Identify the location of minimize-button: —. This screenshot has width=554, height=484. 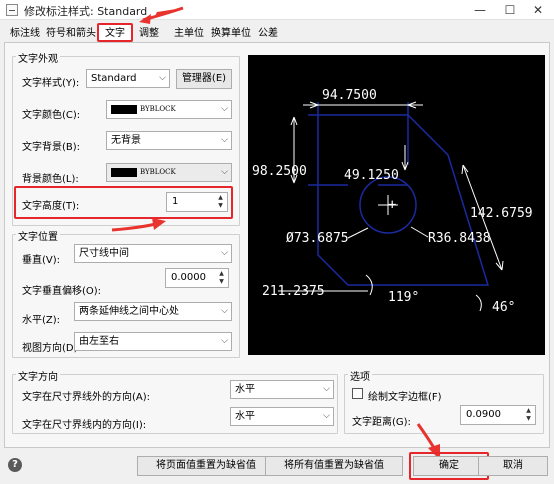
(480, 10).